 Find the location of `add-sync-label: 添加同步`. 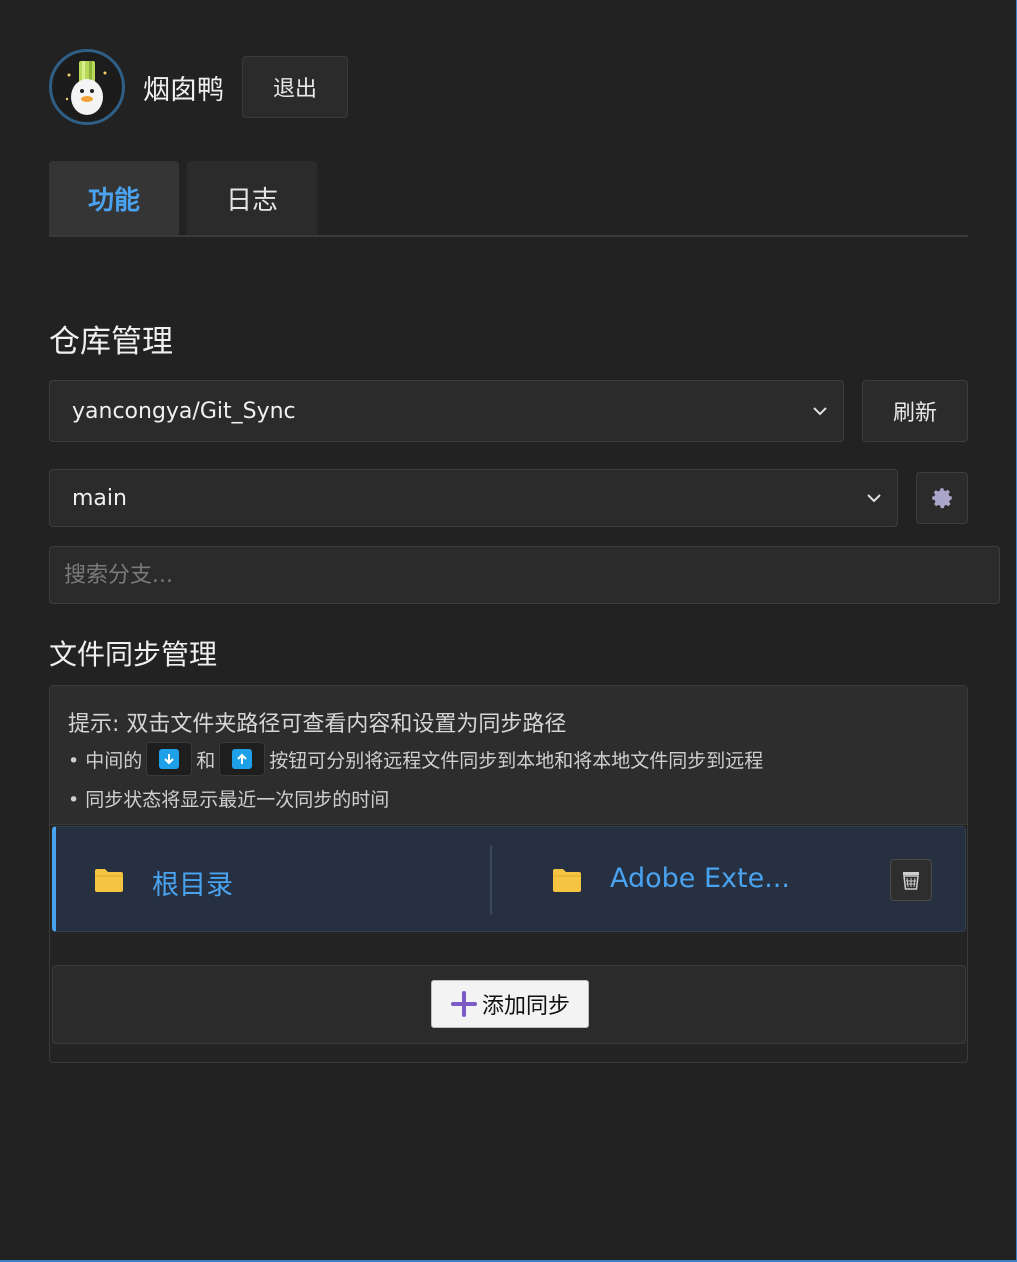

add-sync-label: 添加同步 is located at coordinates (525, 1006).